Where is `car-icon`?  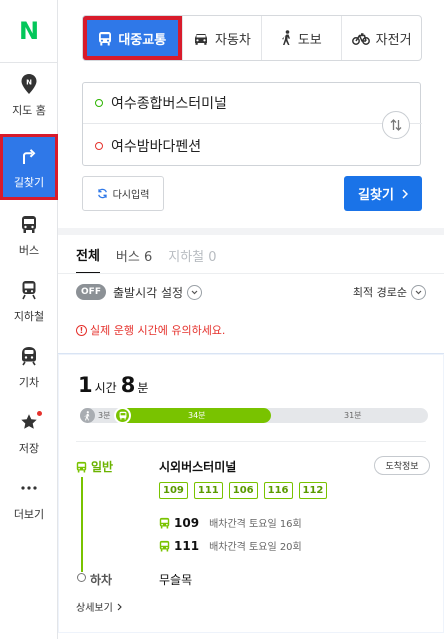 car-icon is located at coordinates (201, 38).